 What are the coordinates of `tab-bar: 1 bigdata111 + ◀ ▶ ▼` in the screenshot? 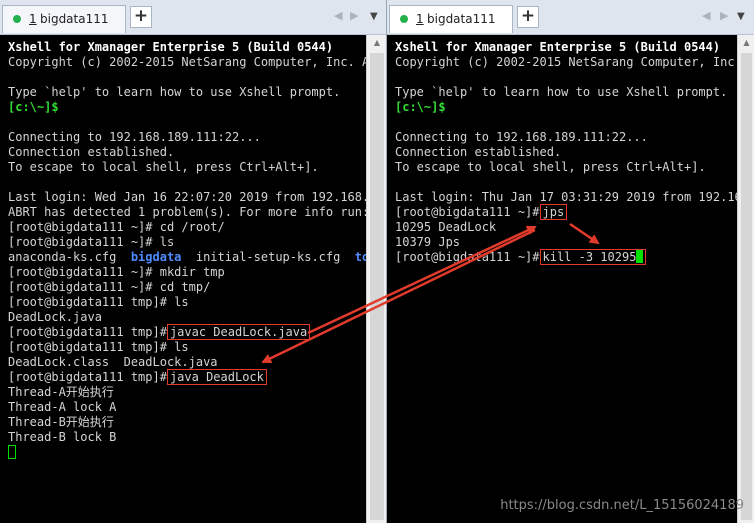 It's located at (193, 17).